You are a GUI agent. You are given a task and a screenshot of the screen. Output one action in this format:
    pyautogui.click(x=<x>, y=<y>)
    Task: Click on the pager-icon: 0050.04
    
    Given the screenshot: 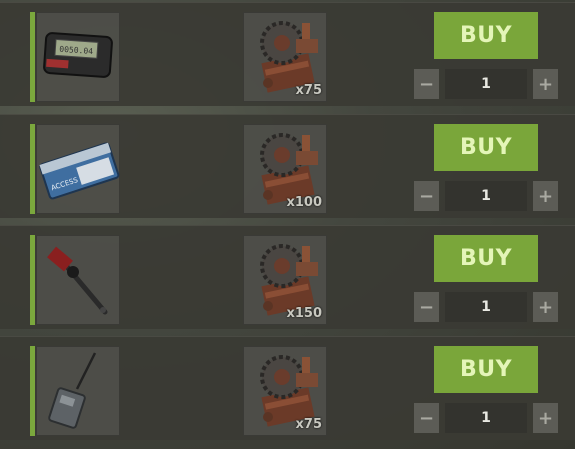 What is the action you would take?
    pyautogui.click(x=78, y=57)
    